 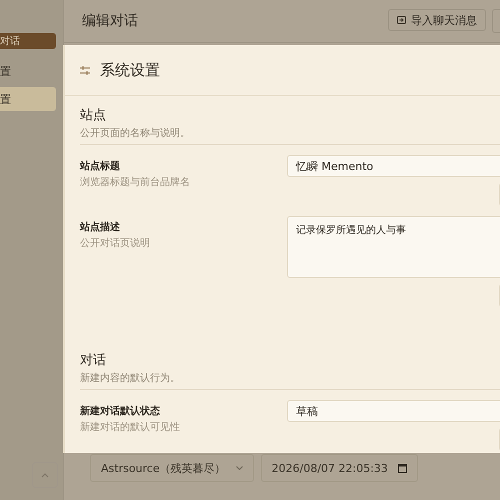 I want to click on section-description: 新建内容的默认行为。, so click(x=290, y=380).